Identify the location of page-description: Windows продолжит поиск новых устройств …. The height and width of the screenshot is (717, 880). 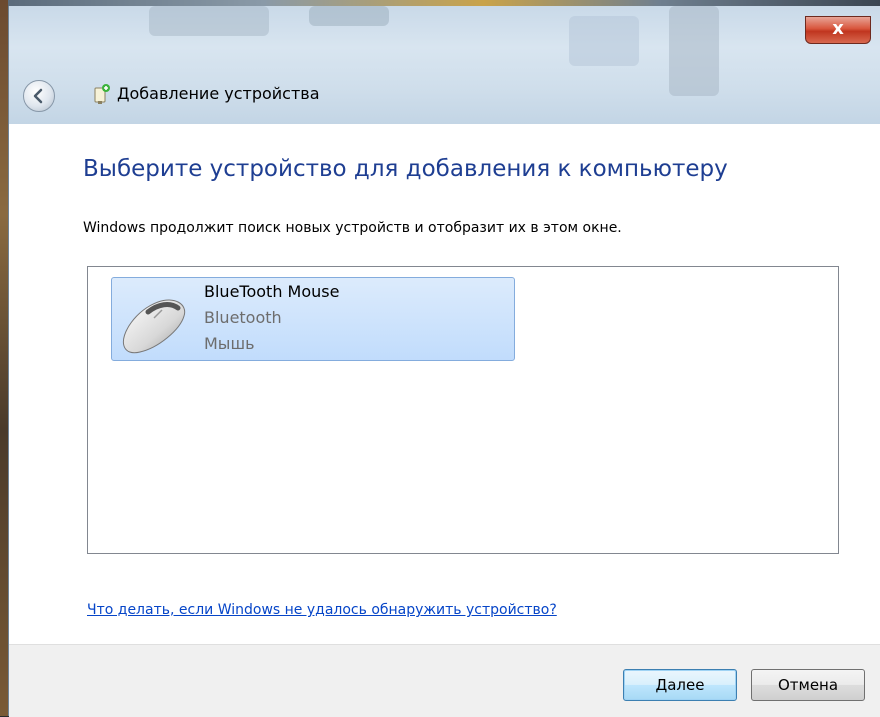
(352, 228).